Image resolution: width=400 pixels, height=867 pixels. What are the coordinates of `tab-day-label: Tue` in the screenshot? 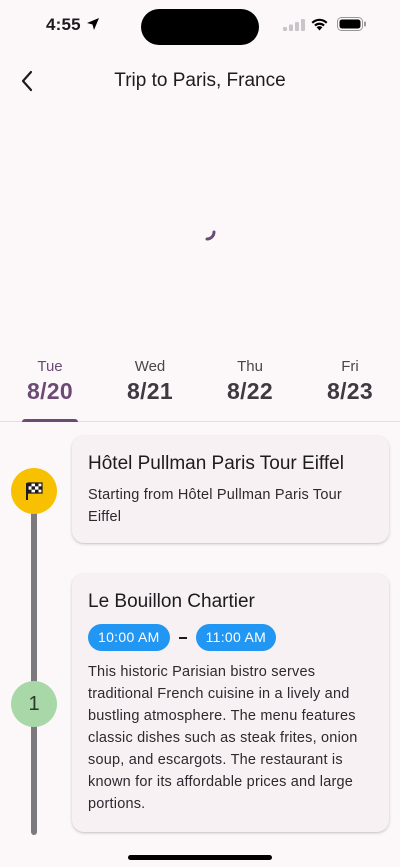 It's located at (50, 366).